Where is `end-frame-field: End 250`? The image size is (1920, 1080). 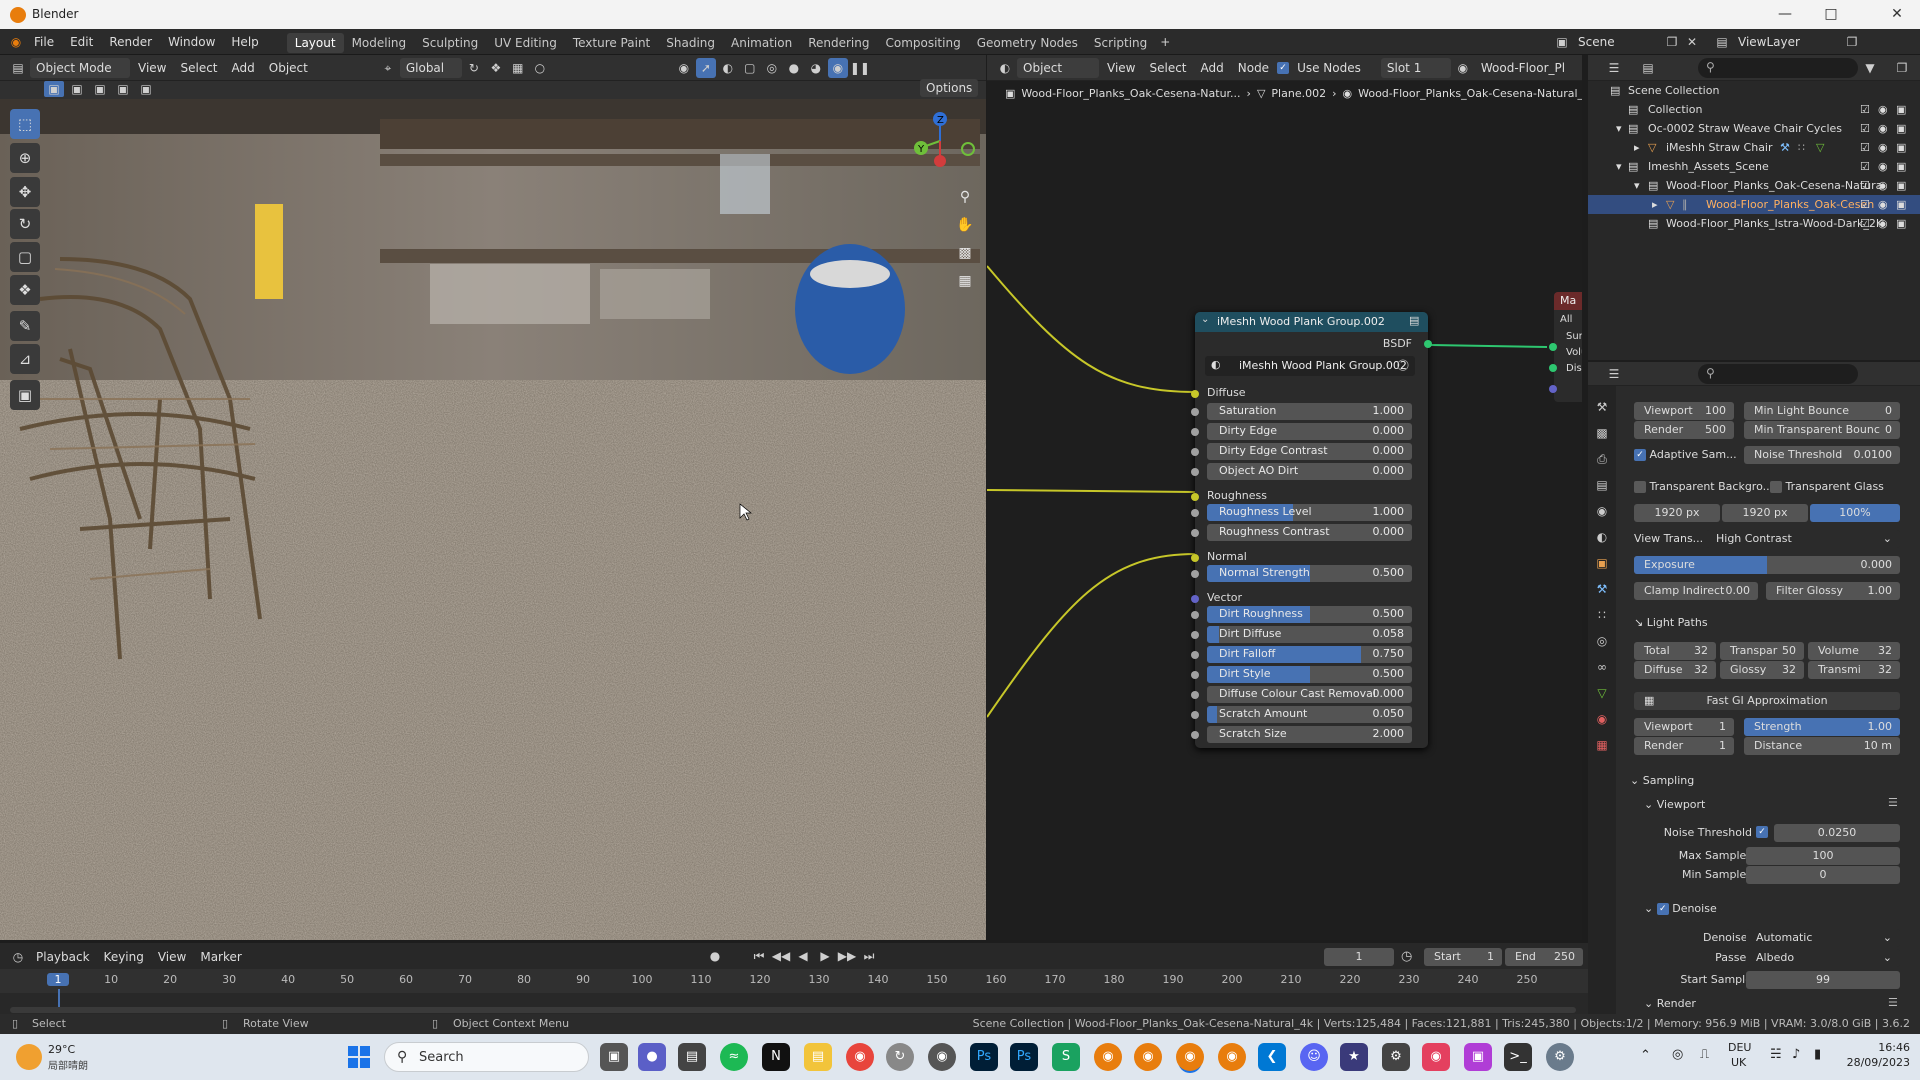 end-frame-field: End 250 is located at coordinates (1544, 957).